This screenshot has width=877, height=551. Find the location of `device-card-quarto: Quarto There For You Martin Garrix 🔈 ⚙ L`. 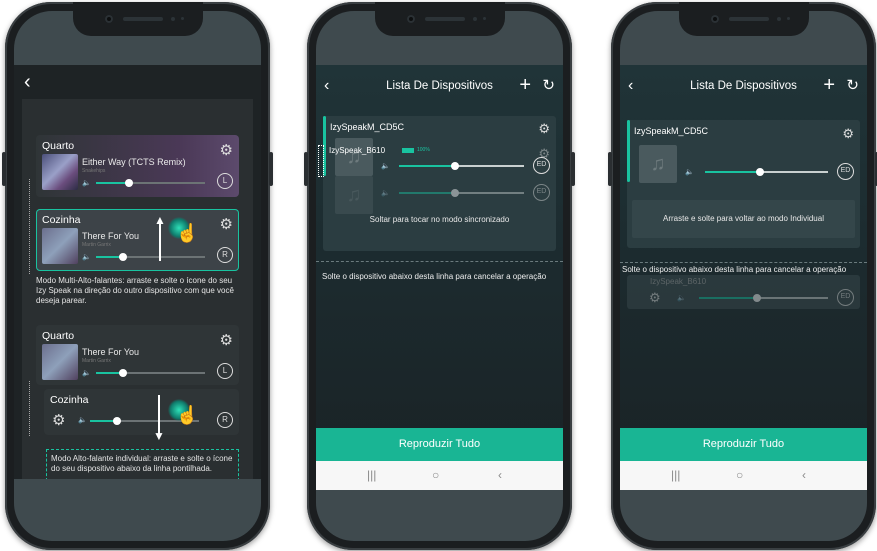

device-card-quarto: Quarto There For You Martin Garrix 🔈 ⚙ L is located at coordinates (137, 355).